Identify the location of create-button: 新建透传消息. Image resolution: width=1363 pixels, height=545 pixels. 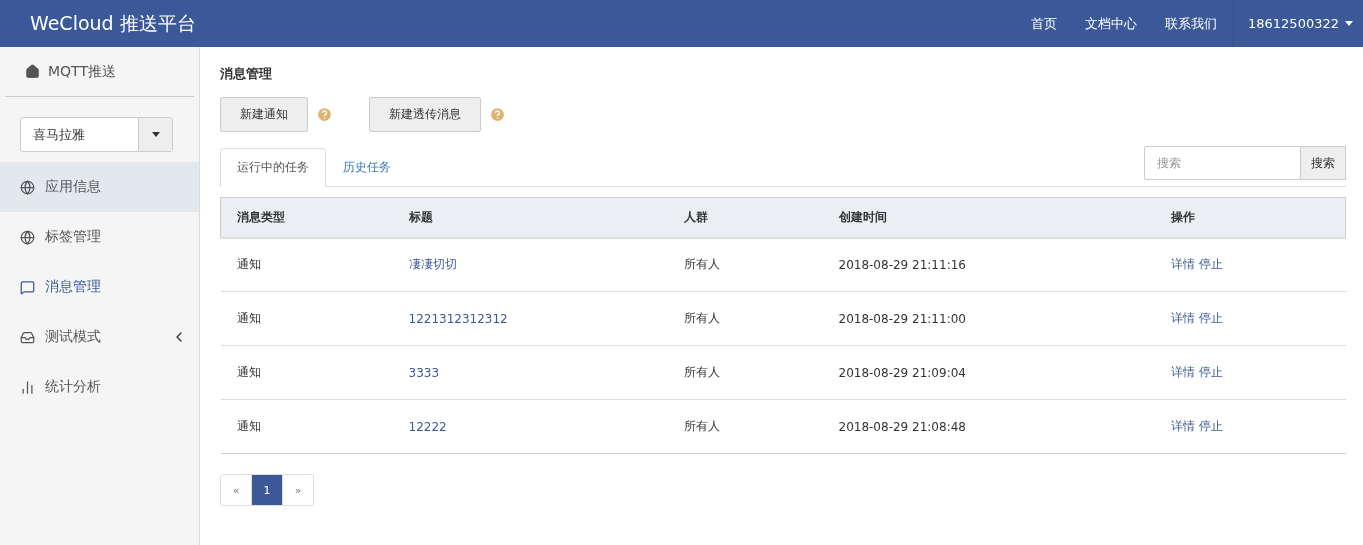
(425, 114).